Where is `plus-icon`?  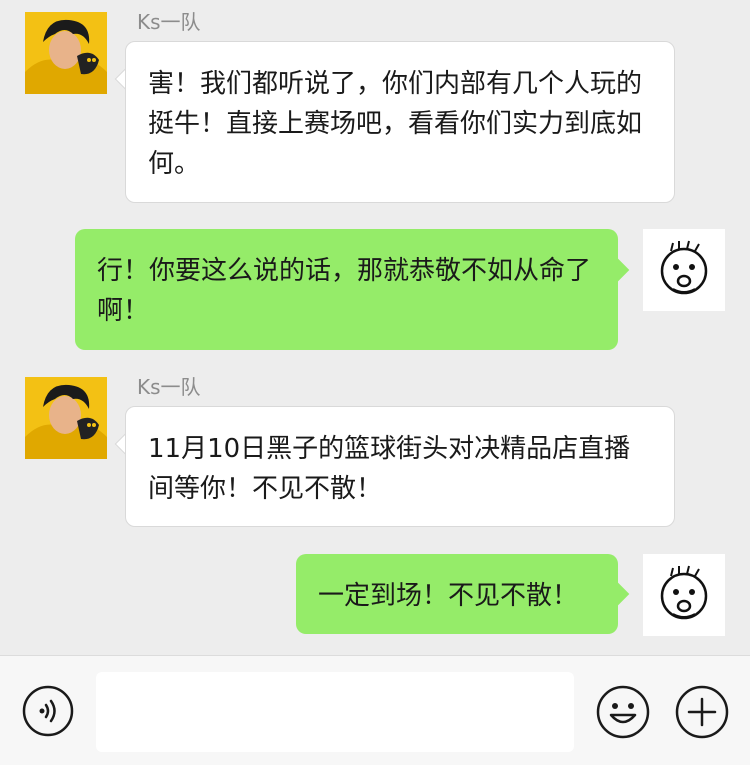 plus-icon is located at coordinates (702, 712).